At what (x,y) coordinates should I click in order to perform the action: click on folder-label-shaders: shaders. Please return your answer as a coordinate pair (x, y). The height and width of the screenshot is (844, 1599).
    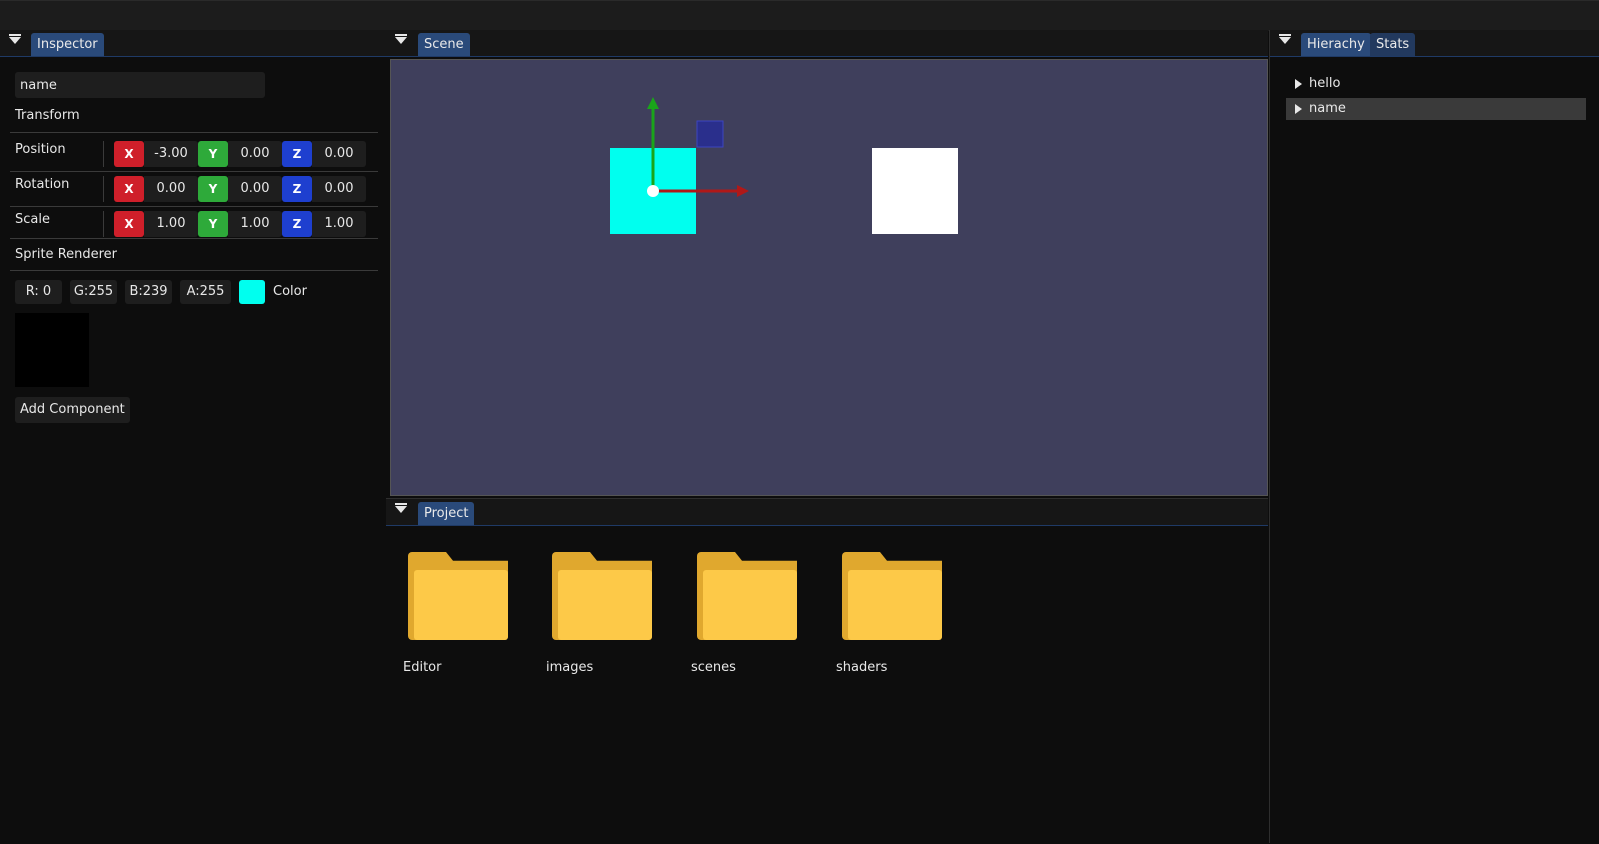
    Looking at the image, I should click on (861, 667).